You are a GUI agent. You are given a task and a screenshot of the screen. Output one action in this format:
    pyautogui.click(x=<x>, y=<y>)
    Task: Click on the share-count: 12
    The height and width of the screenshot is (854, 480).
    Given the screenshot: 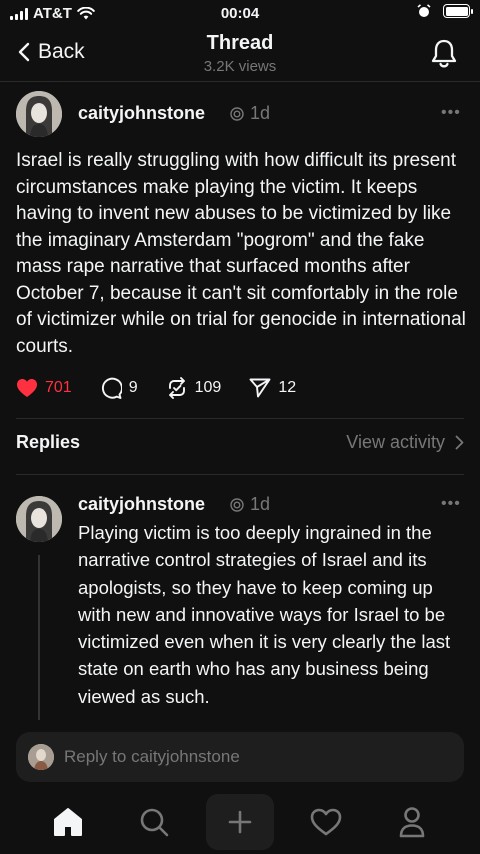 What is the action you would take?
    pyautogui.click(x=287, y=387)
    